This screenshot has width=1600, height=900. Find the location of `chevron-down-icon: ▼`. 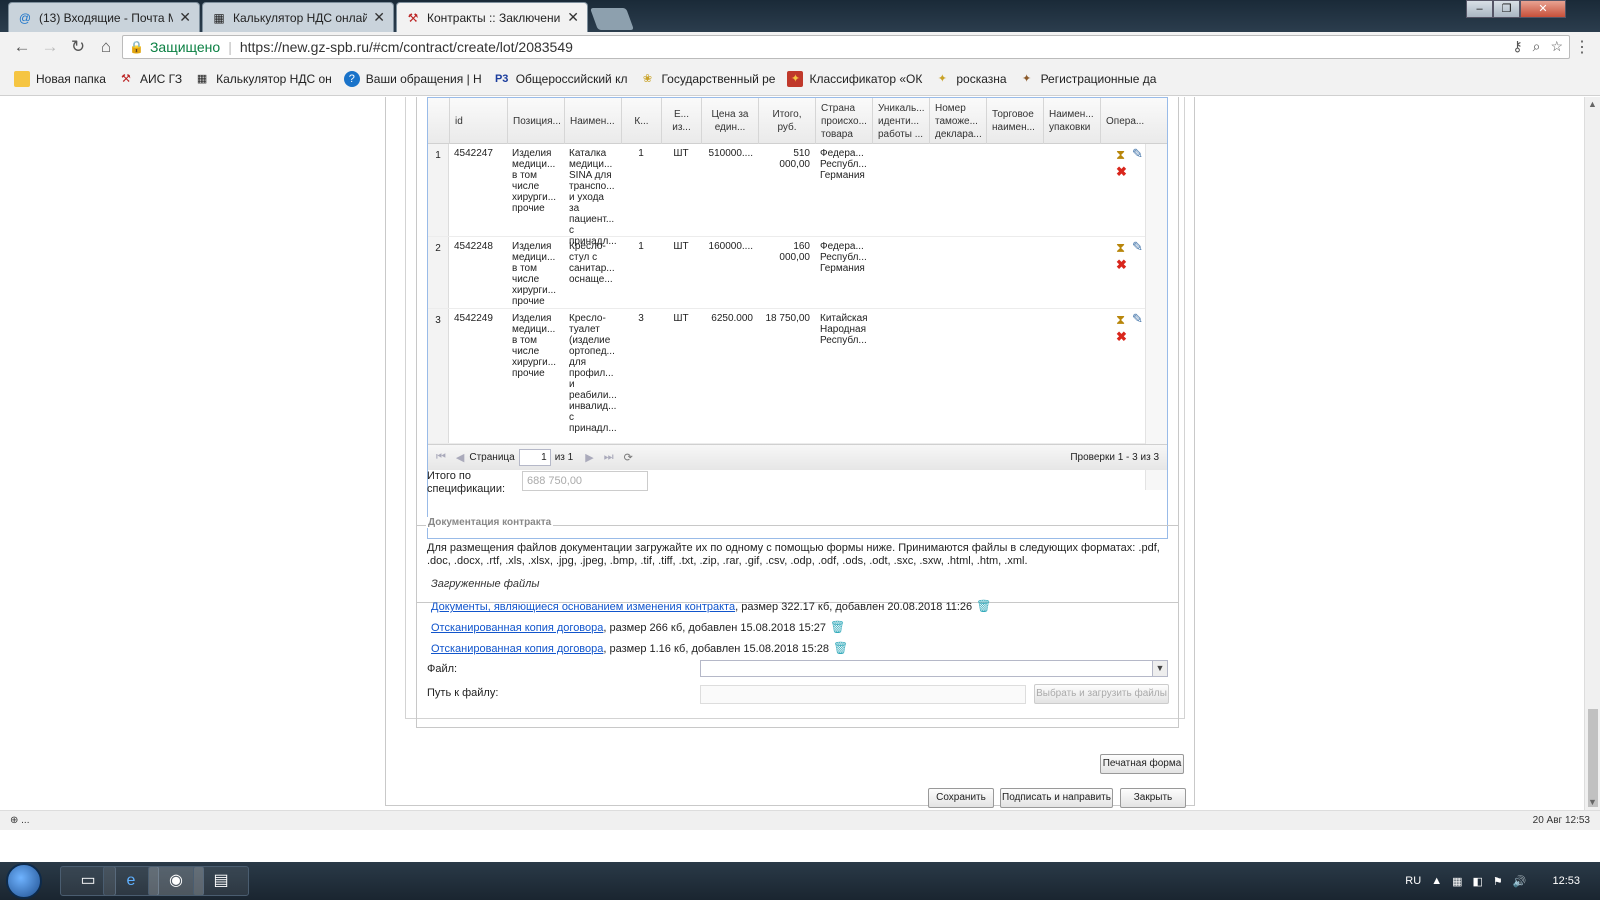

chevron-down-icon: ▼ is located at coordinates (1159, 668).